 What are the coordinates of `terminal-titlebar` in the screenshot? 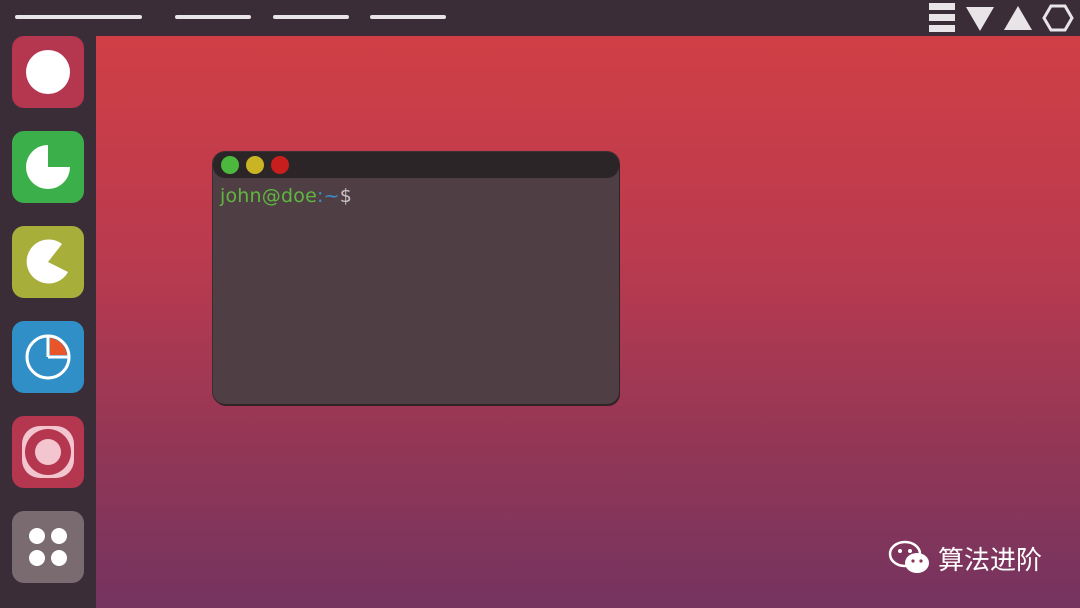 It's located at (416, 165).